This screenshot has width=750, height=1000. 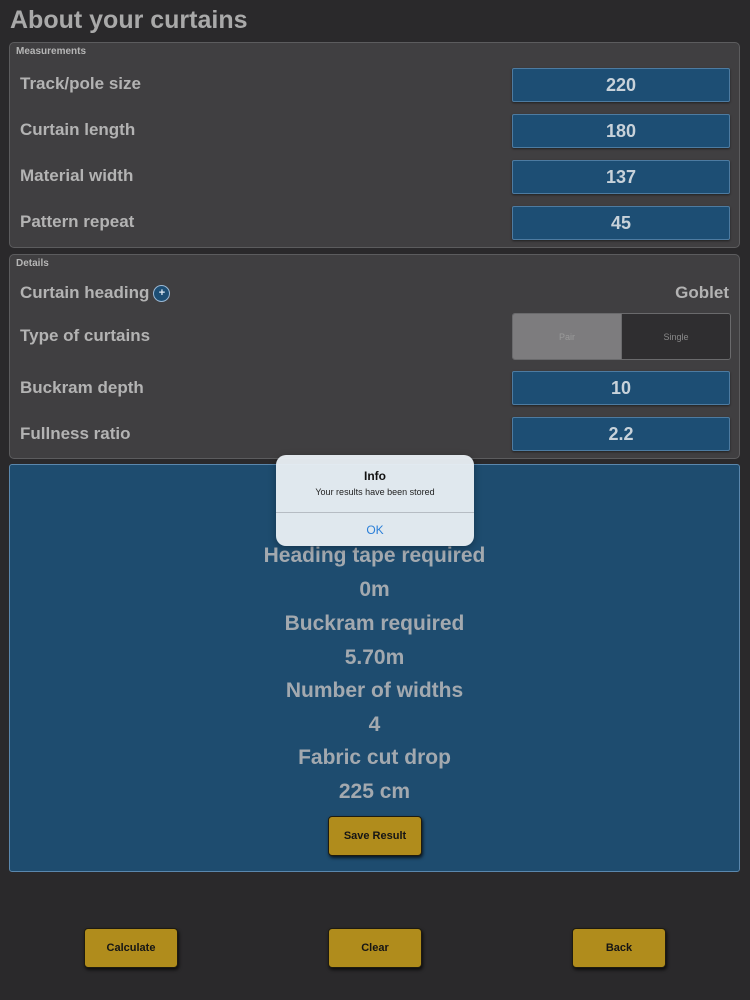 I want to click on curtain-type-segmented-control: Pair Single, so click(x=621, y=336).